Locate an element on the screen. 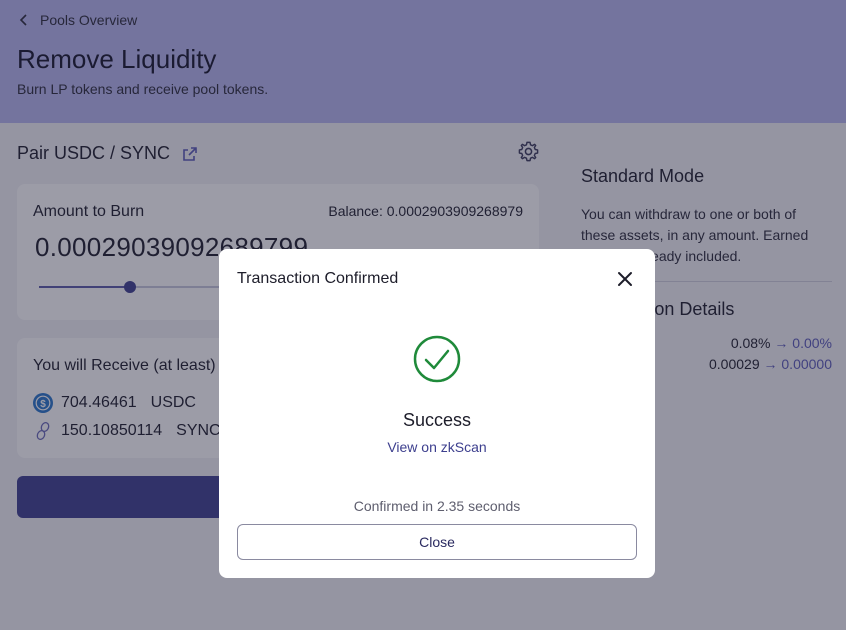  view-on-zkscan-link: View on zkScan is located at coordinates (437, 447).